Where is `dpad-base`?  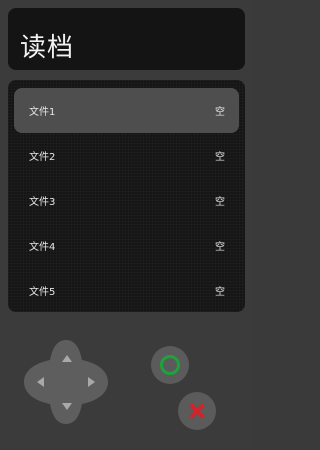
dpad-base is located at coordinates (66, 382).